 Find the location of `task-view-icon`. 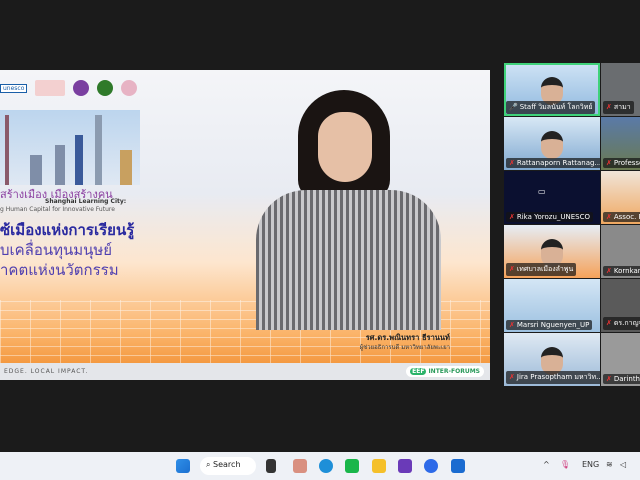

task-view-icon is located at coordinates (271, 466).